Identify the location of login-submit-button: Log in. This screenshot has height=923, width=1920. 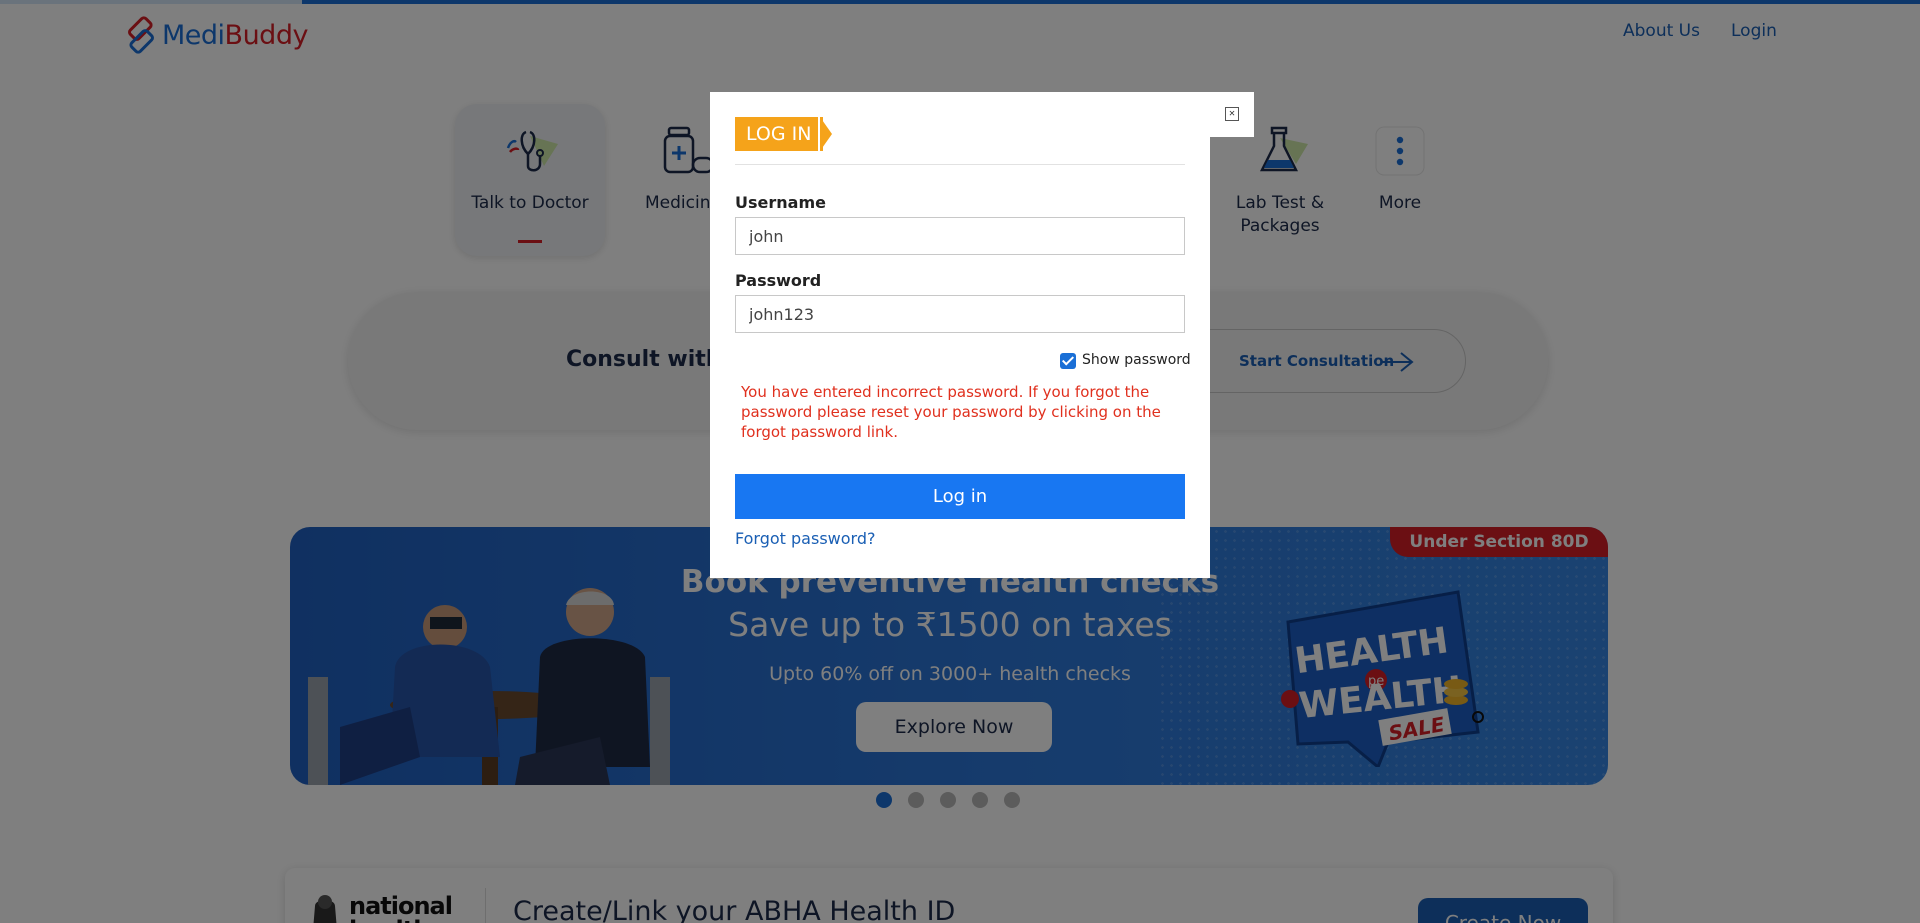
(960, 496).